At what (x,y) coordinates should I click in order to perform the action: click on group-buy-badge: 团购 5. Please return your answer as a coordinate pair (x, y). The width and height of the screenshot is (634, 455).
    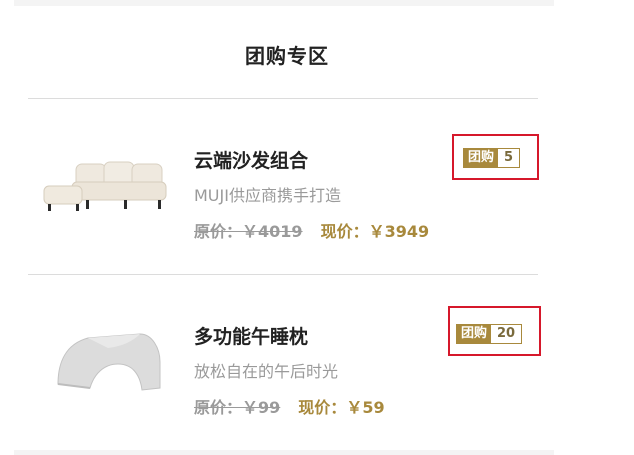
    Looking at the image, I should click on (492, 158).